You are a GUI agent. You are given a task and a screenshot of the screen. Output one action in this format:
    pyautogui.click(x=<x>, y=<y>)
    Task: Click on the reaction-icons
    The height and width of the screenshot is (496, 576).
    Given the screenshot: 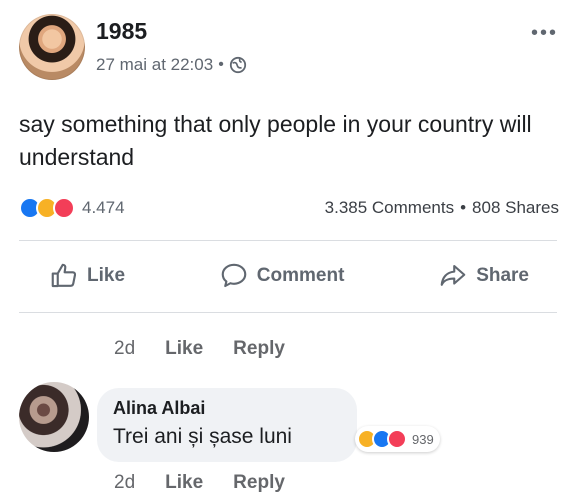 What is the action you would take?
    pyautogui.click(x=47, y=208)
    